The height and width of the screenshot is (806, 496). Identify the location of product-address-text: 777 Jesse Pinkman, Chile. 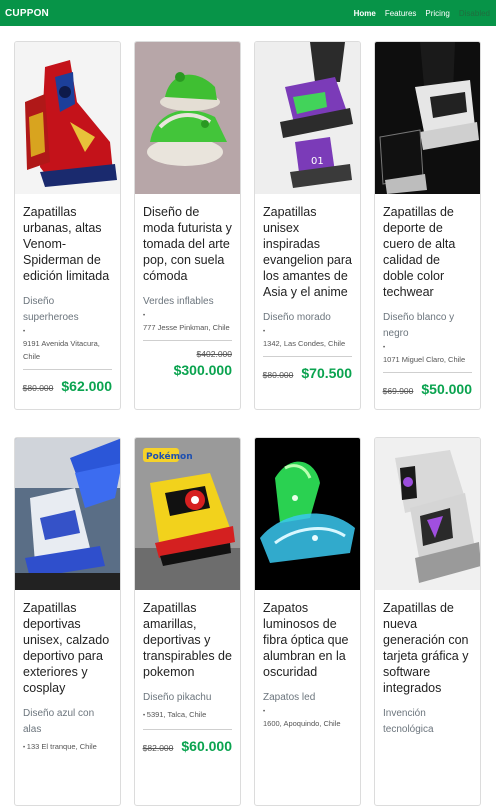
(186, 327).